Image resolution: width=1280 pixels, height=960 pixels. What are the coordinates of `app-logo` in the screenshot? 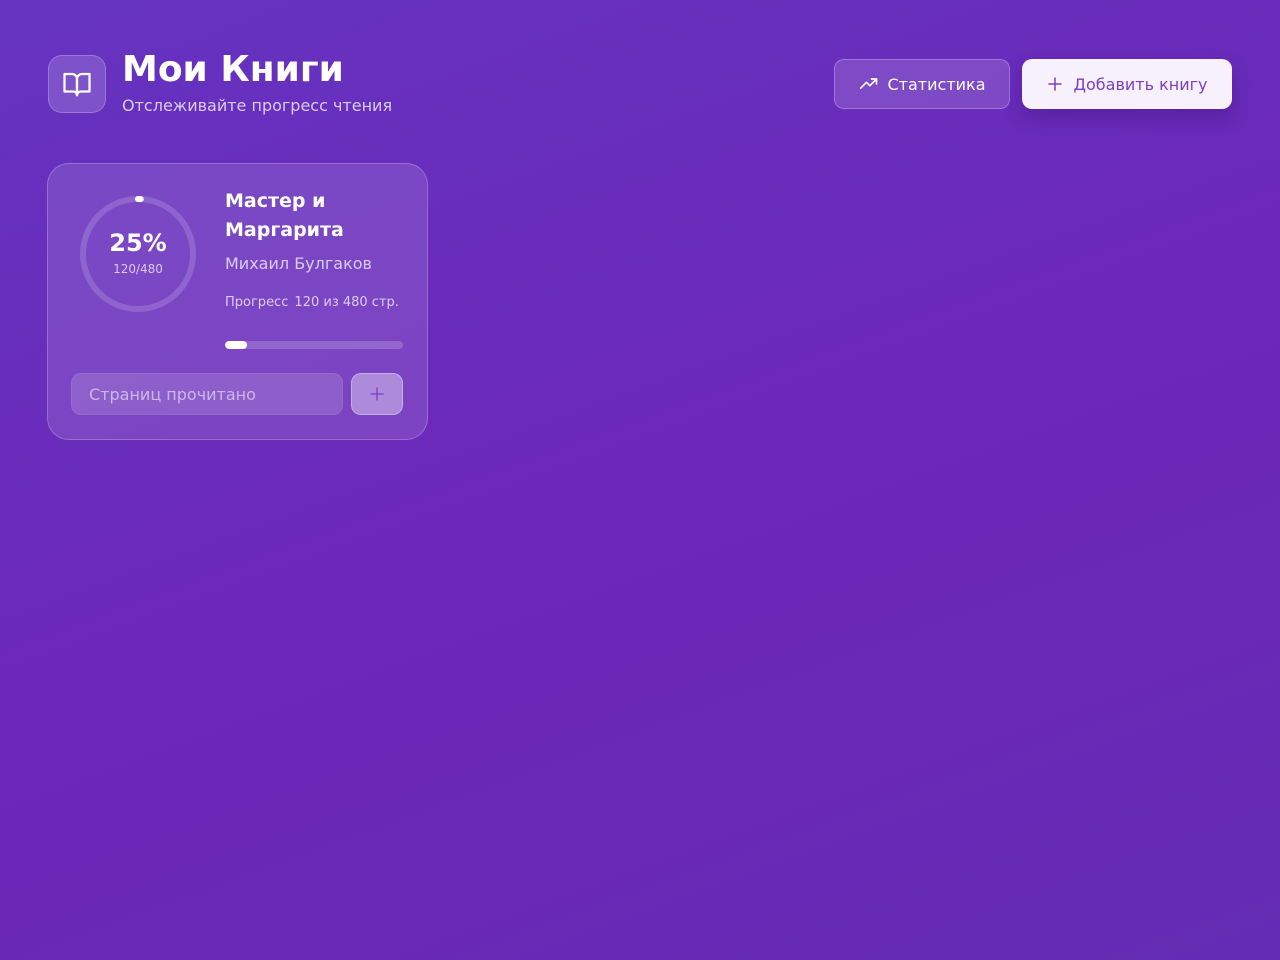 It's located at (77, 84).